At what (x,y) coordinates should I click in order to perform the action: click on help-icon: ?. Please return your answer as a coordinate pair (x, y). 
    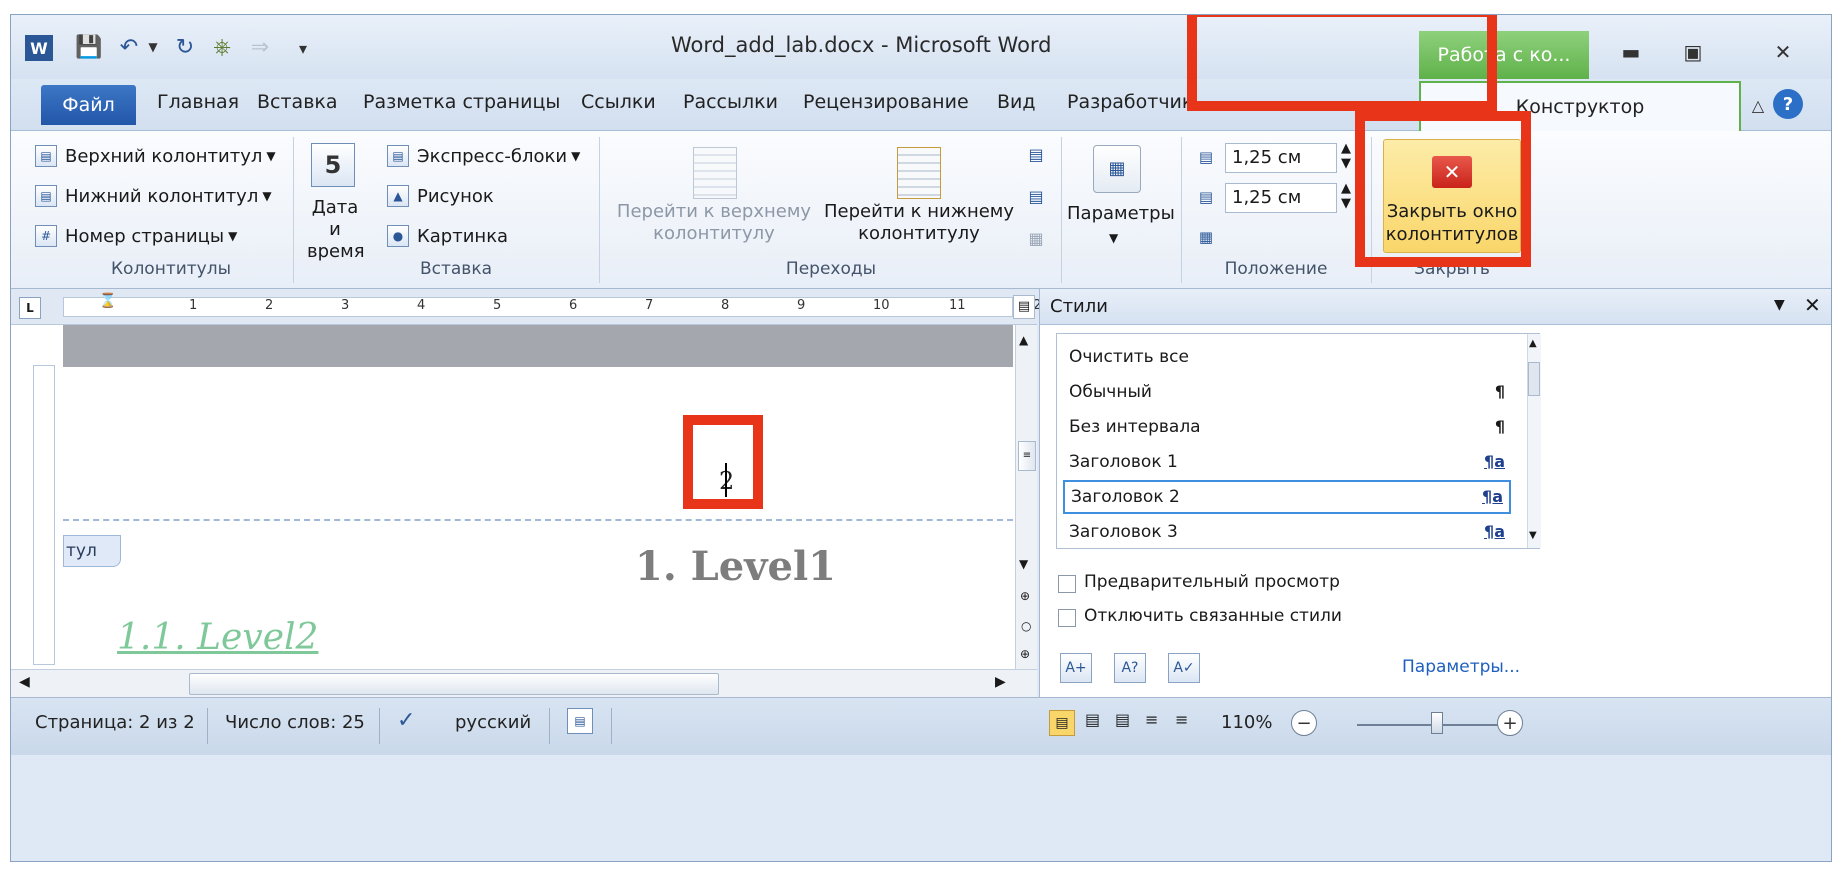
    Looking at the image, I should click on (1788, 104).